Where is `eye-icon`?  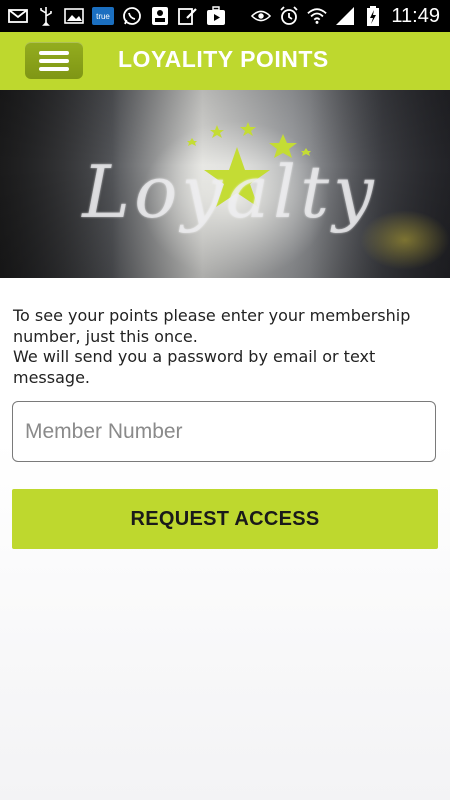
eye-icon is located at coordinates (261, 16).